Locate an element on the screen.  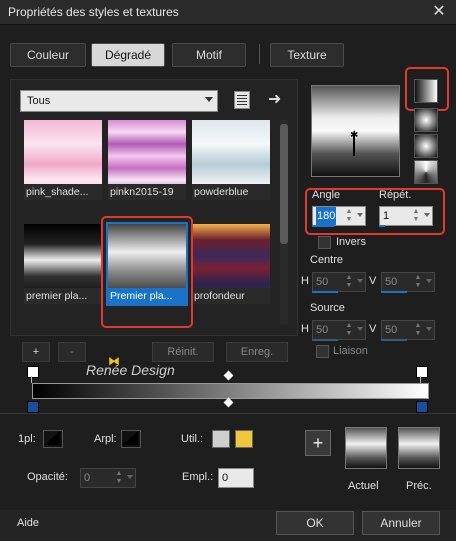
center-h-label: H is located at coordinates (305, 281).